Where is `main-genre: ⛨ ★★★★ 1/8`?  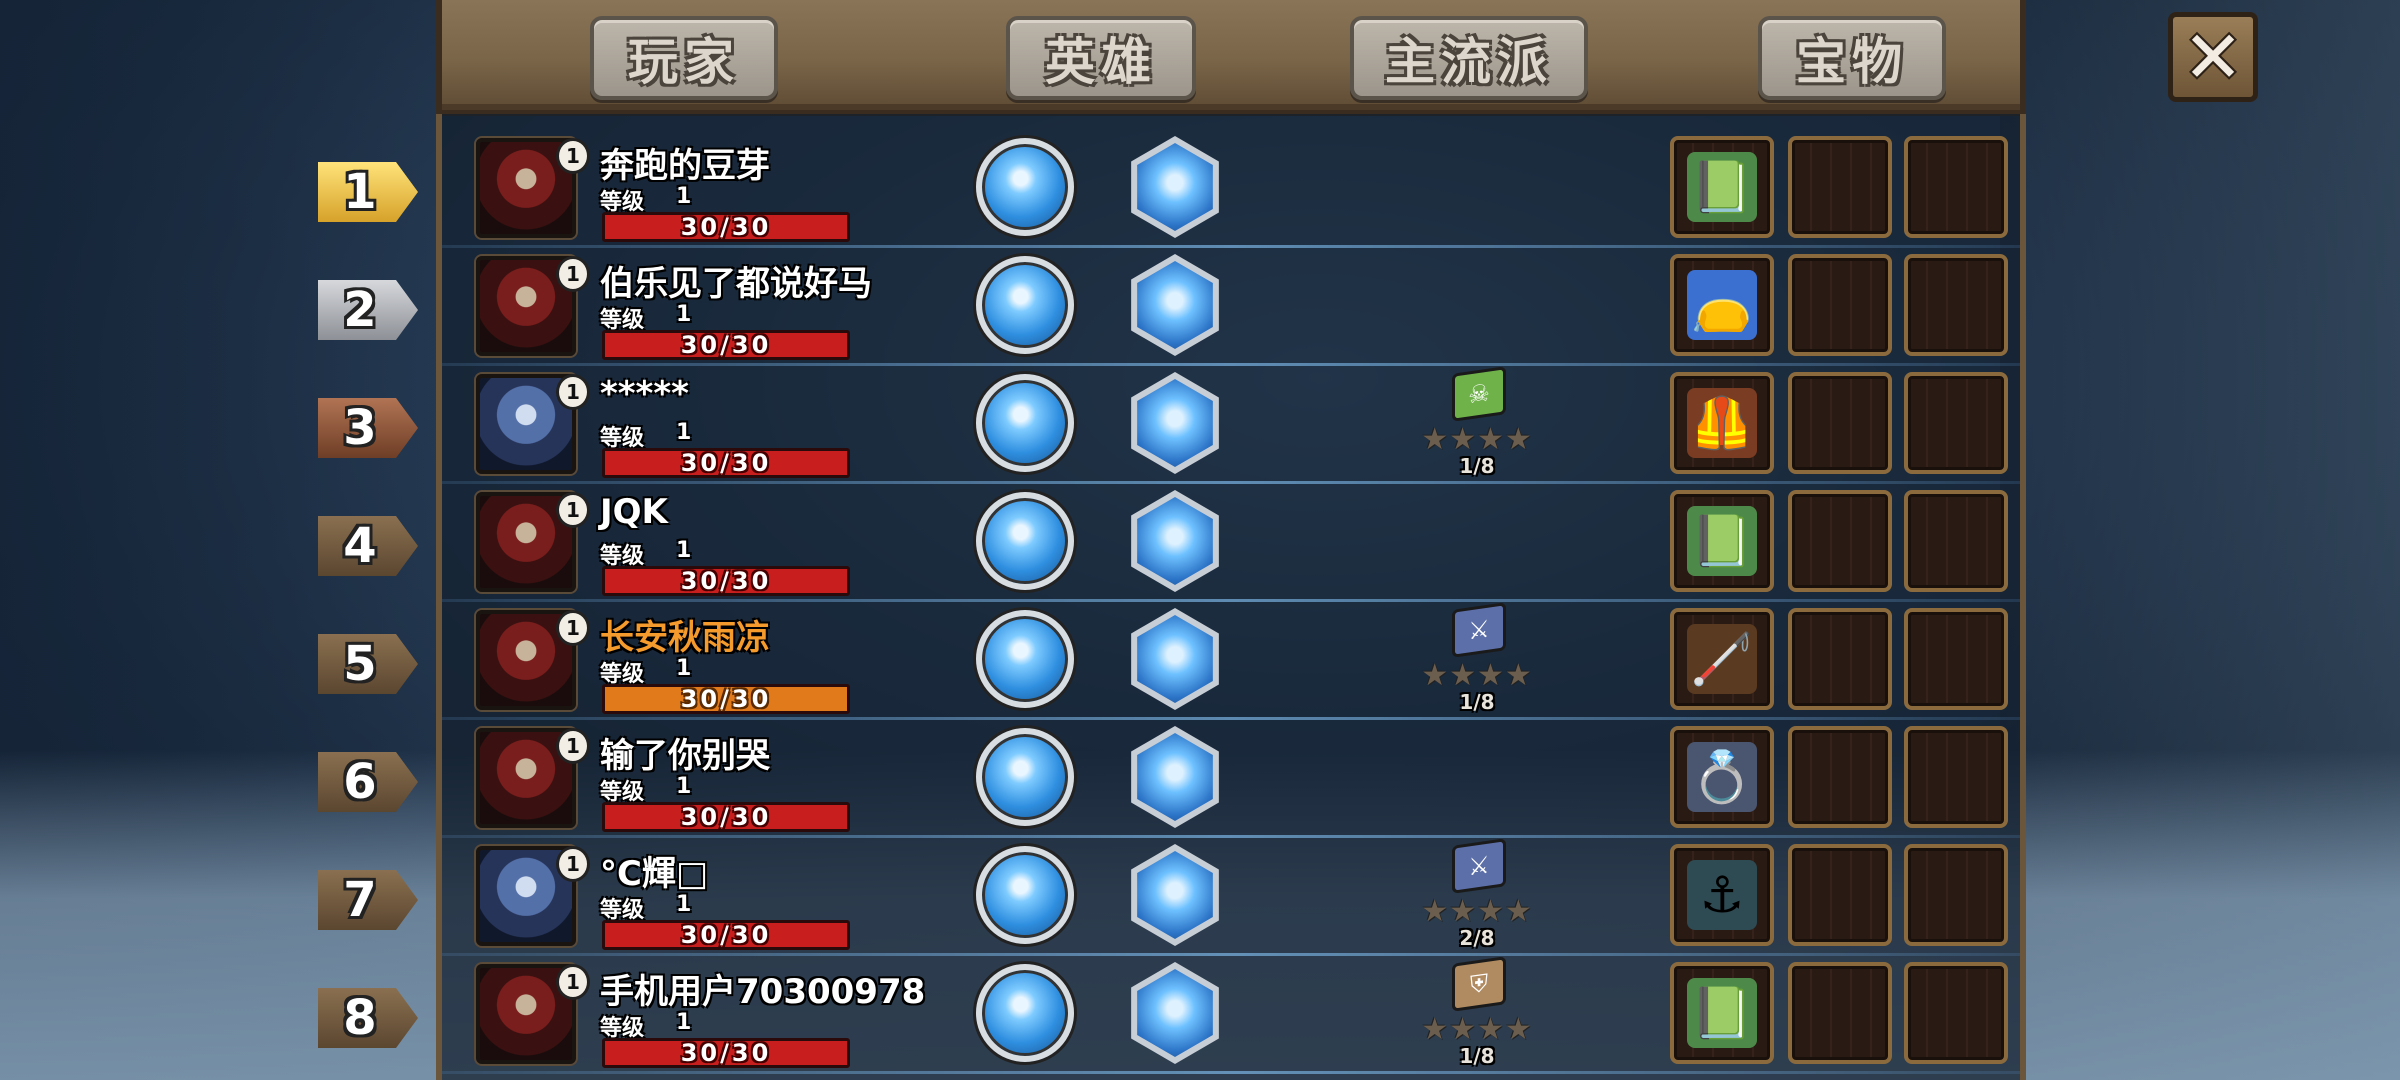
main-genre: ⛨ ★★★★ 1/8 is located at coordinates (1477, 1013).